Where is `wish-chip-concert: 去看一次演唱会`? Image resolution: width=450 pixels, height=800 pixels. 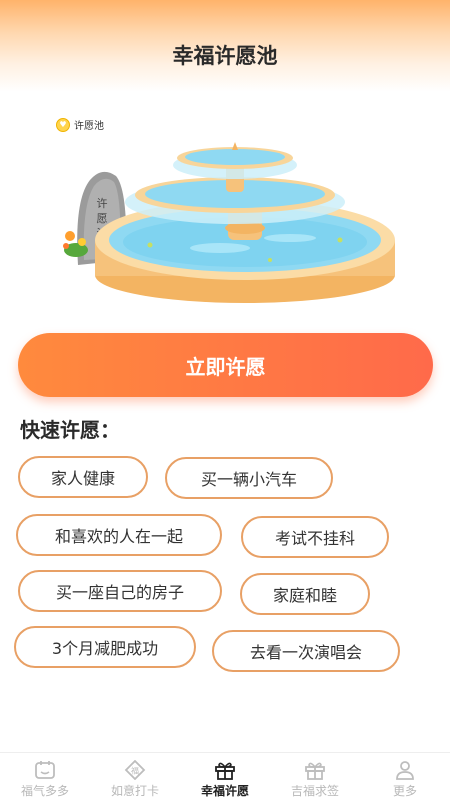
wish-chip-concert: 去看一次演唱会 is located at coordinates (306, 651).